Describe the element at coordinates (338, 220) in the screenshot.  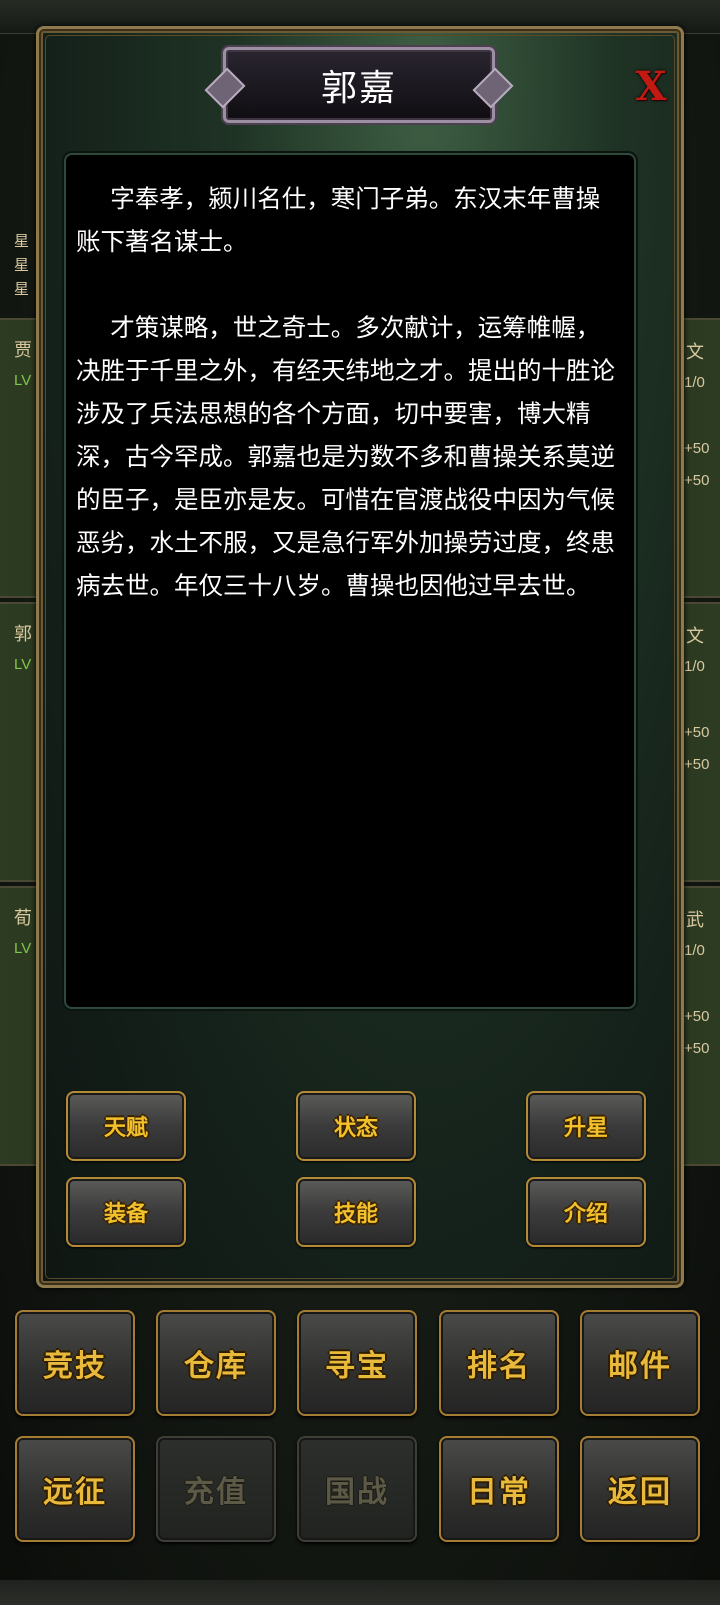
I see `description-paragraph: 字奉孝，颍川名仕，寒门子弟。东汉末年曹操账下著名谋士。` at that location.